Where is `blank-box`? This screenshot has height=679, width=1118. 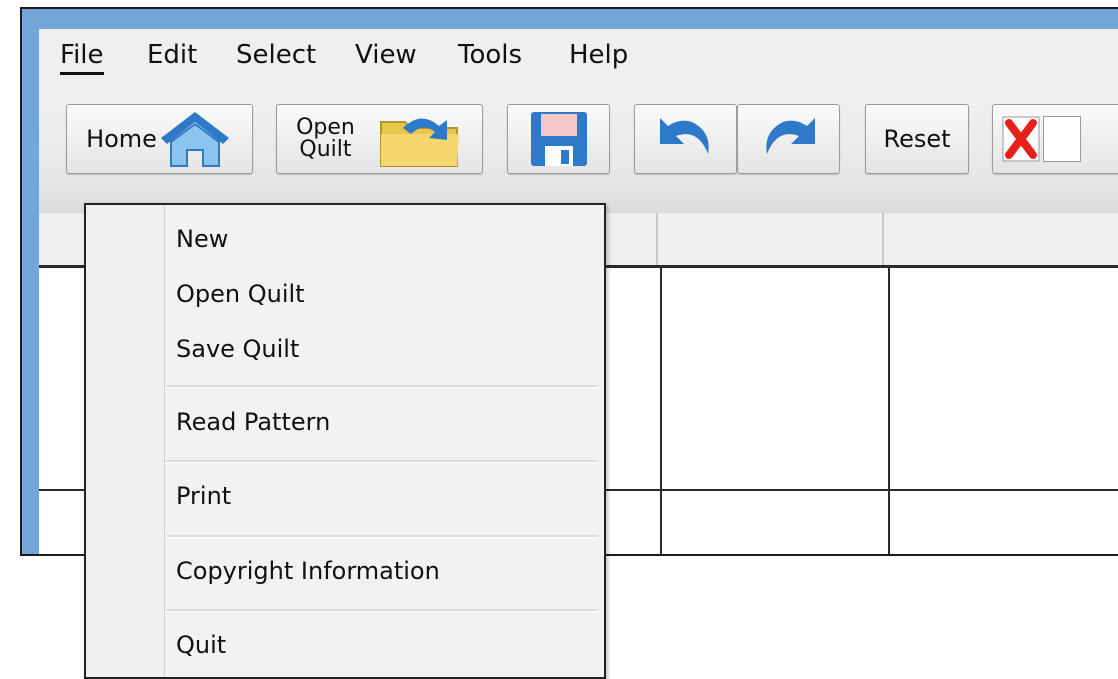 blank-box is located at coordinates (1062, 139).